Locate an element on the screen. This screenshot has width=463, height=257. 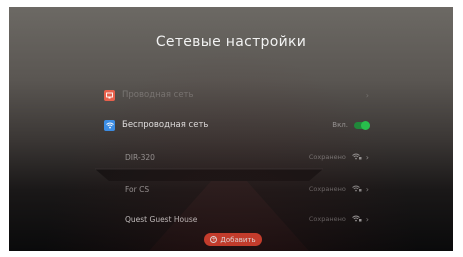
network-item: DIR-320 Сохранено › is located at coordinates (247, 157).